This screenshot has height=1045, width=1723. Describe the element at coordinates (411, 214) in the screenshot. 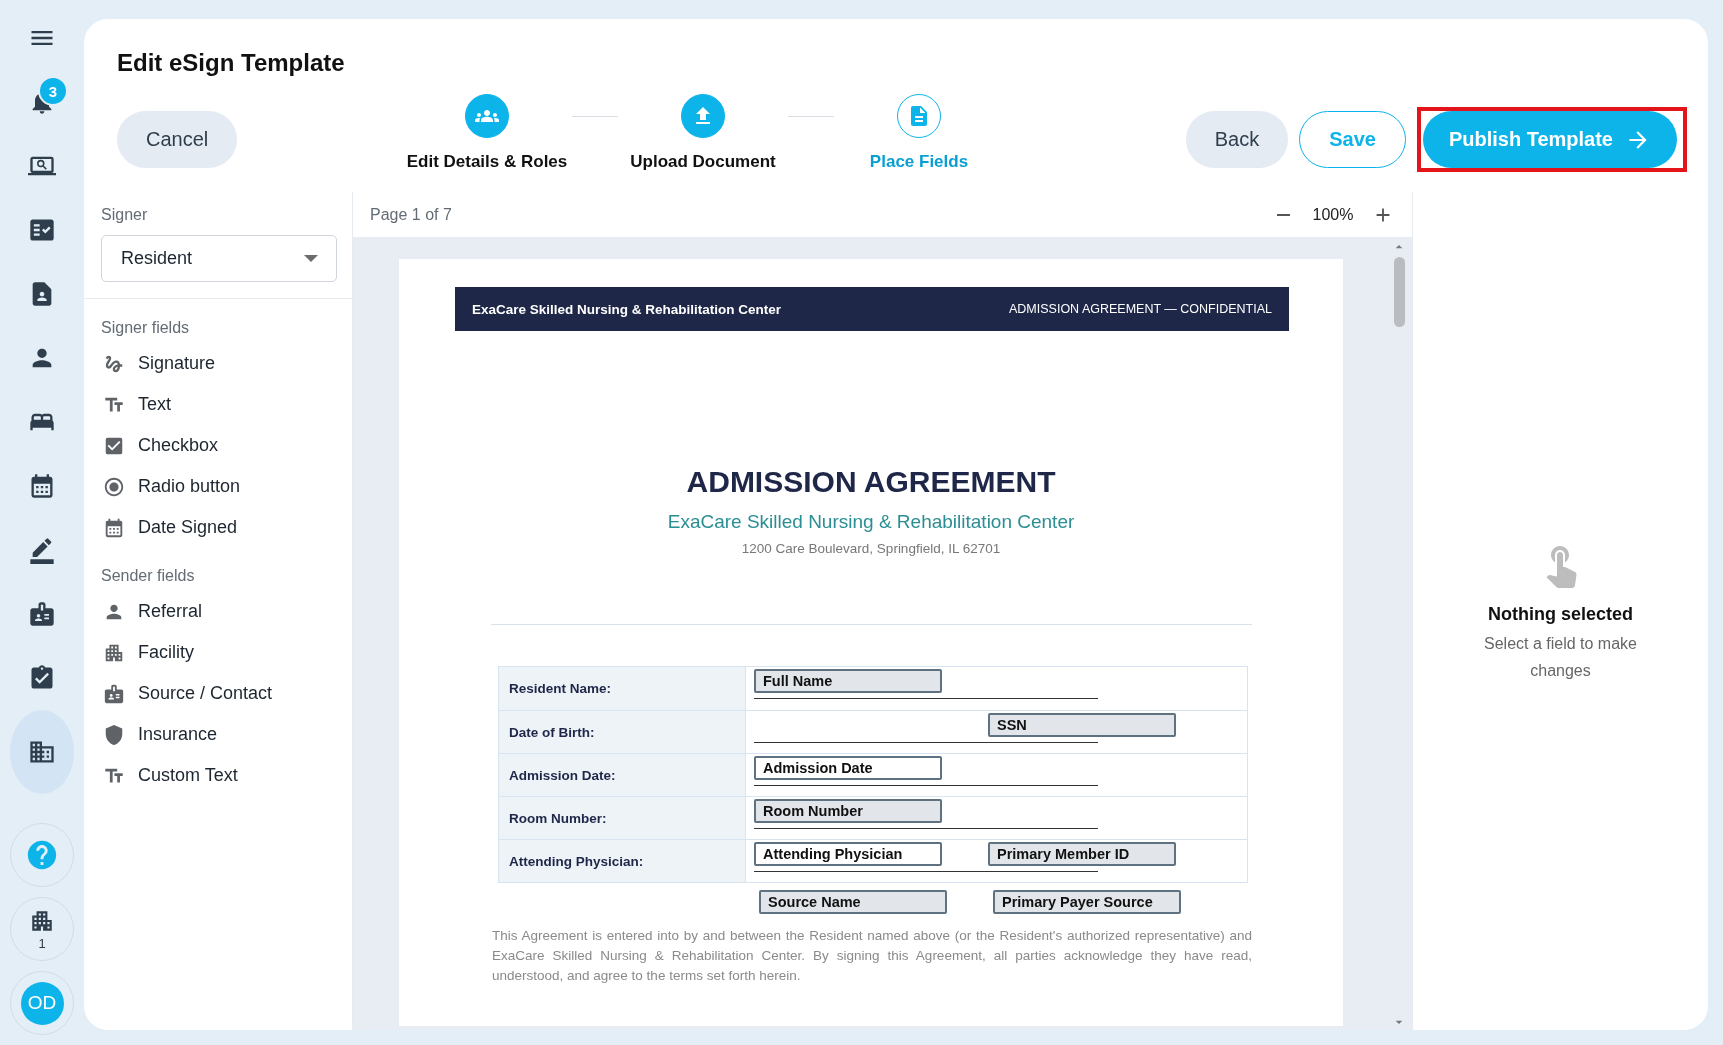

I see `page-indicator: Page 1 of 7` at that location.